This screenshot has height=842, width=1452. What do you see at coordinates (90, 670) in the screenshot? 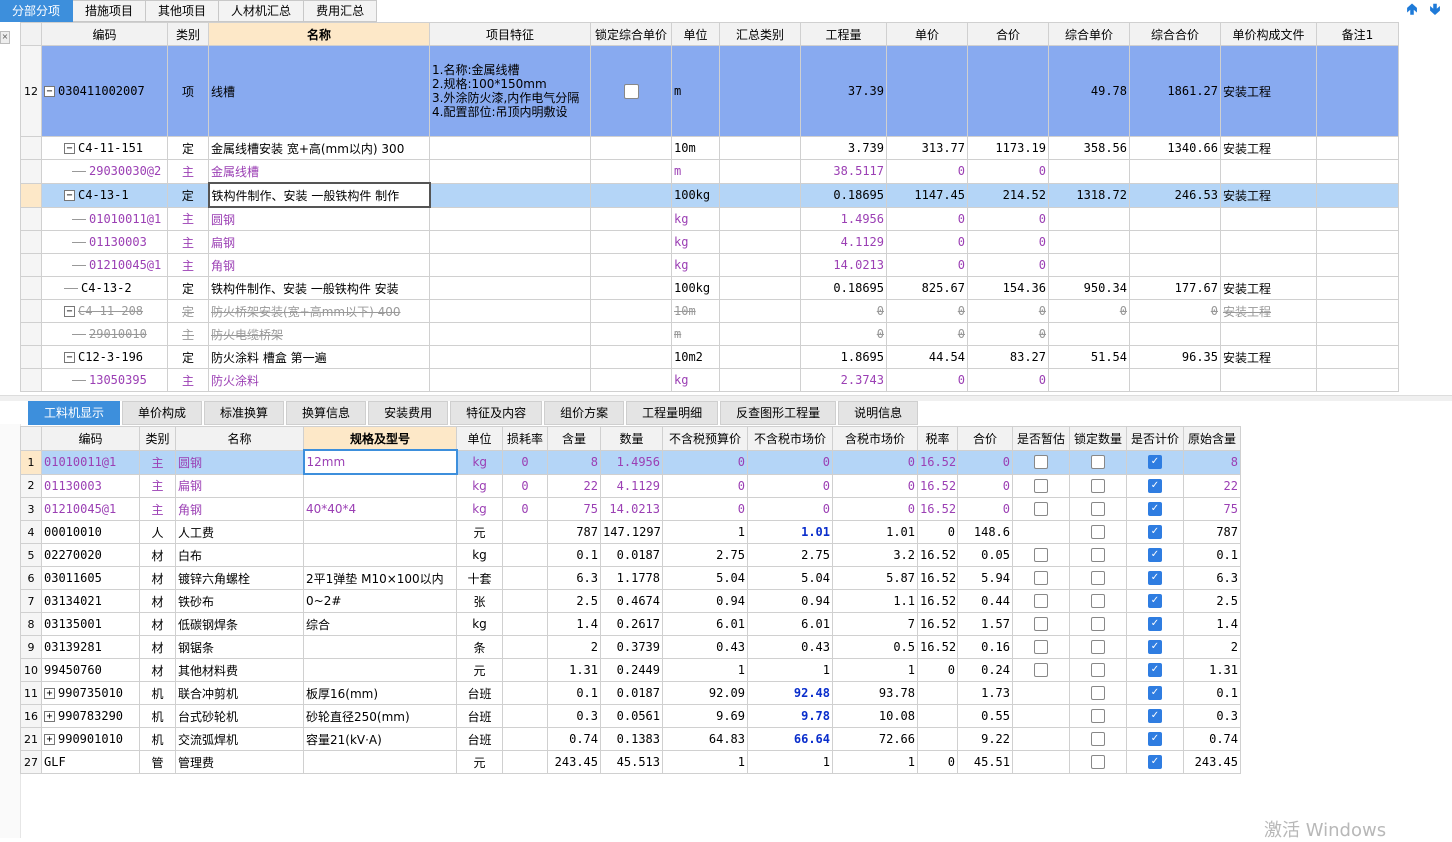
I see `cell-code: 99450760` at bounding box center [90, 670].